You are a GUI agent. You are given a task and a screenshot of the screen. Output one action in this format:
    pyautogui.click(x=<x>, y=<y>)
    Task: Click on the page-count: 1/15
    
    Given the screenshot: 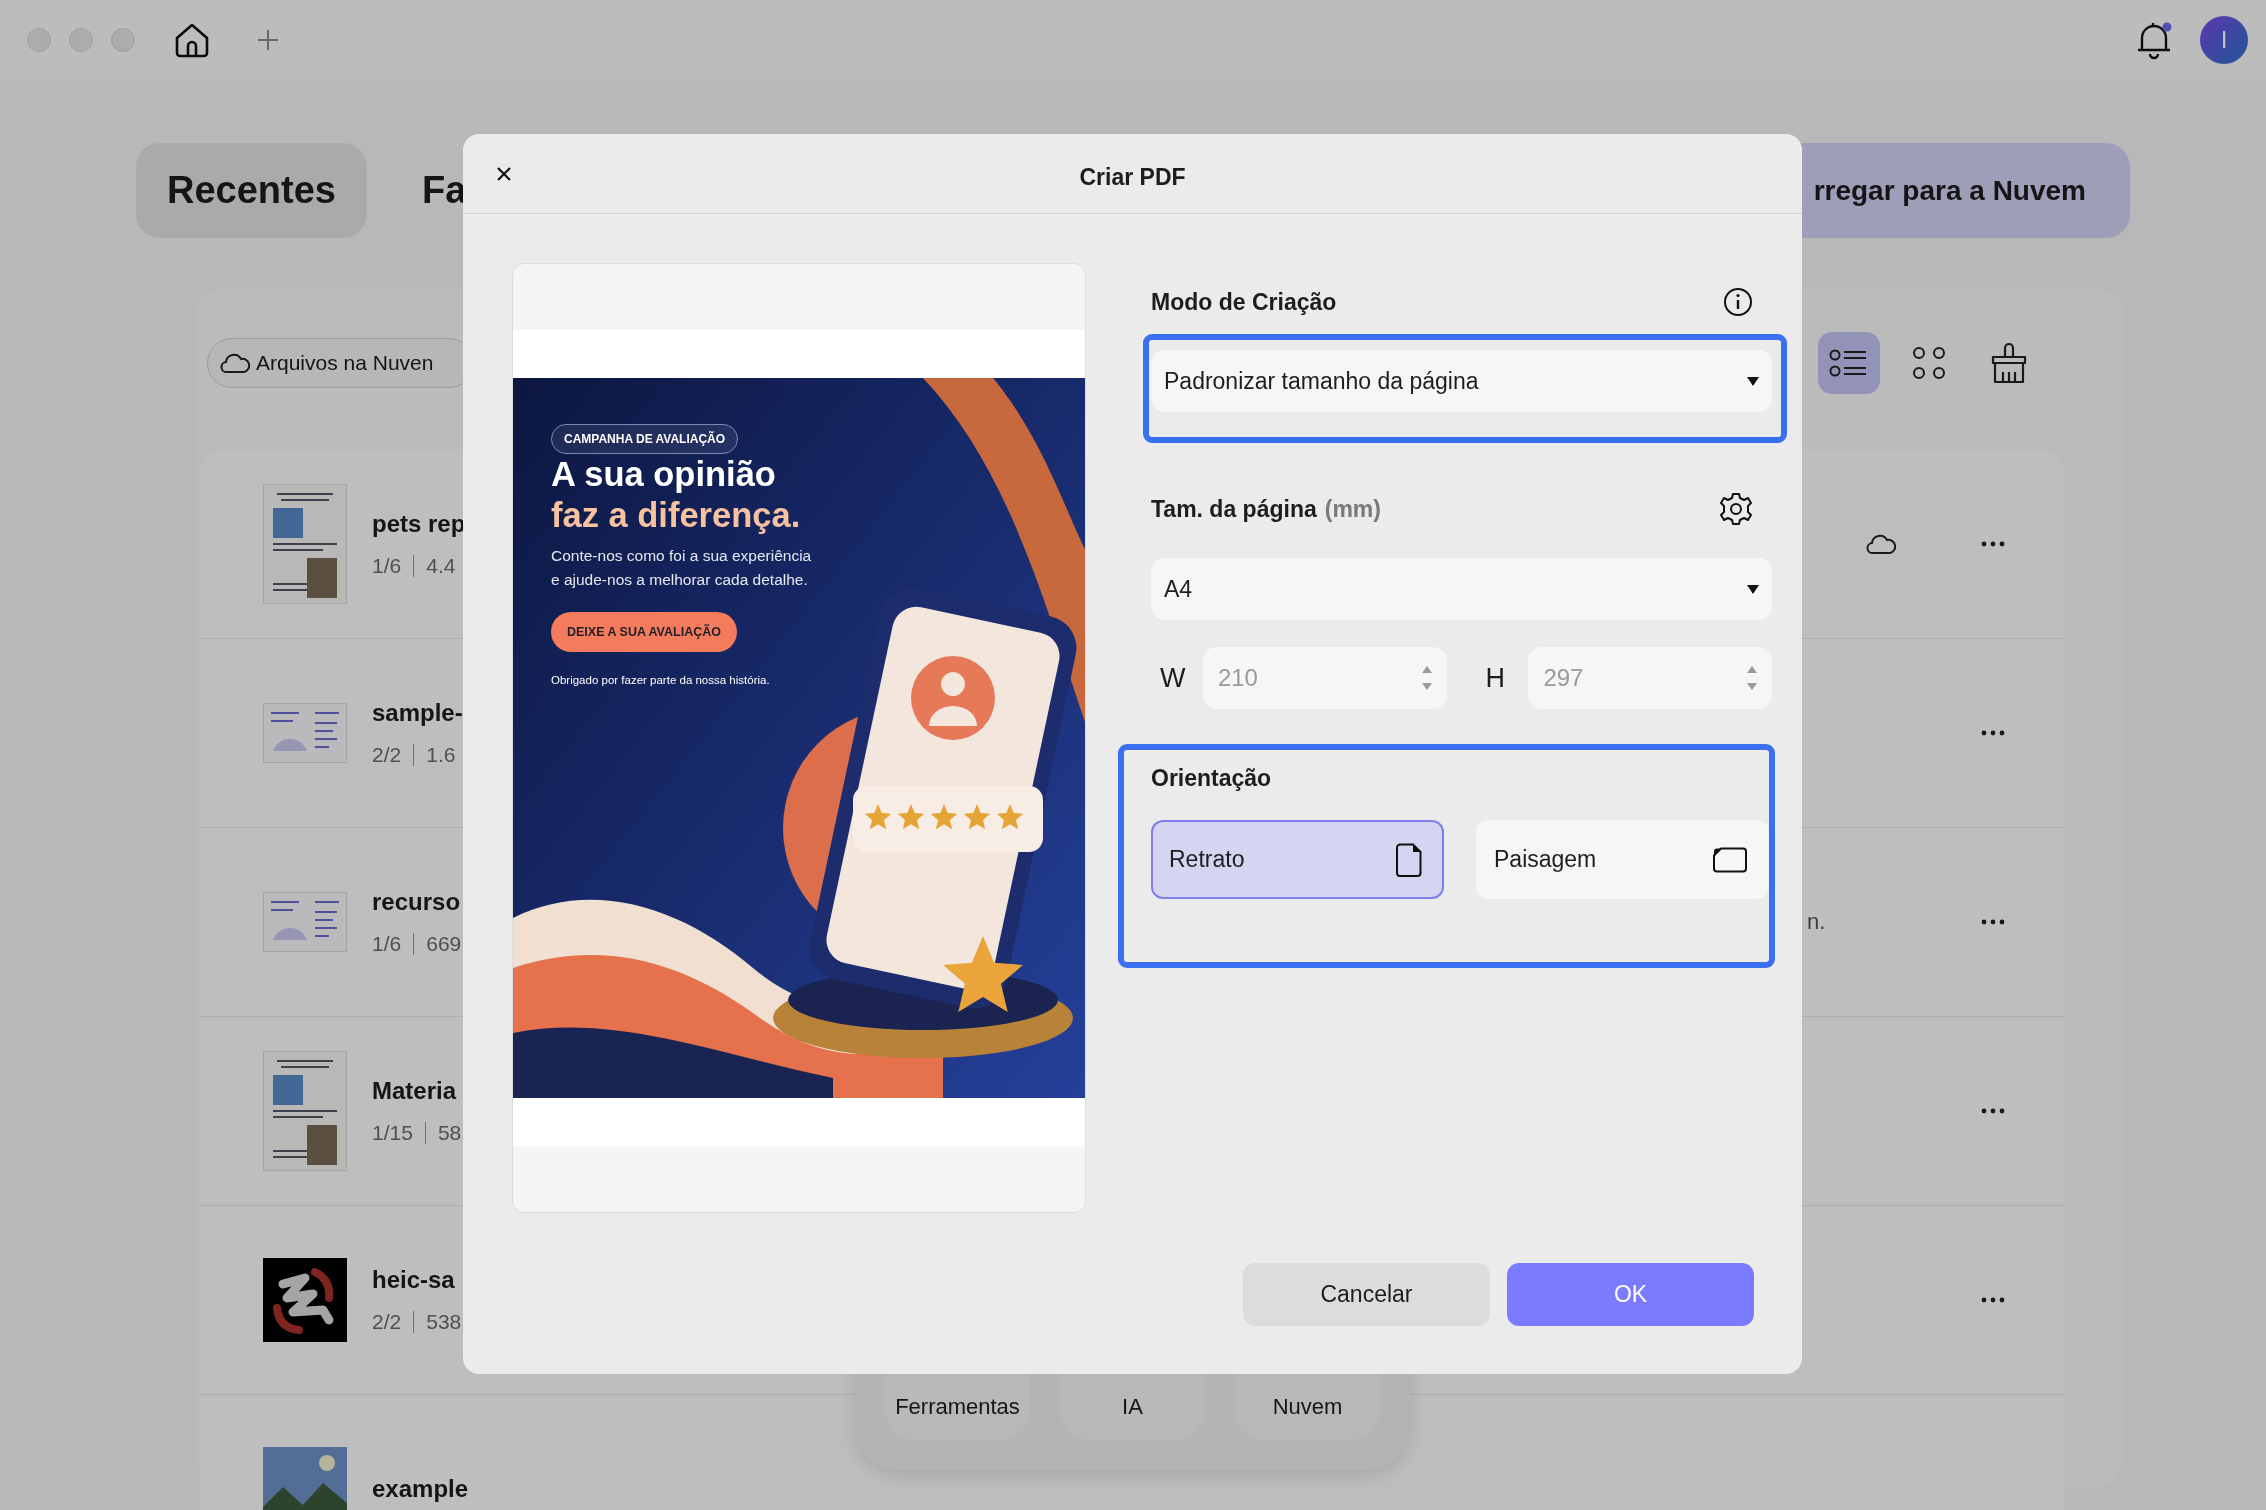 What is the action you would take?
    pyautogui.click(x=392, y=1133)
    